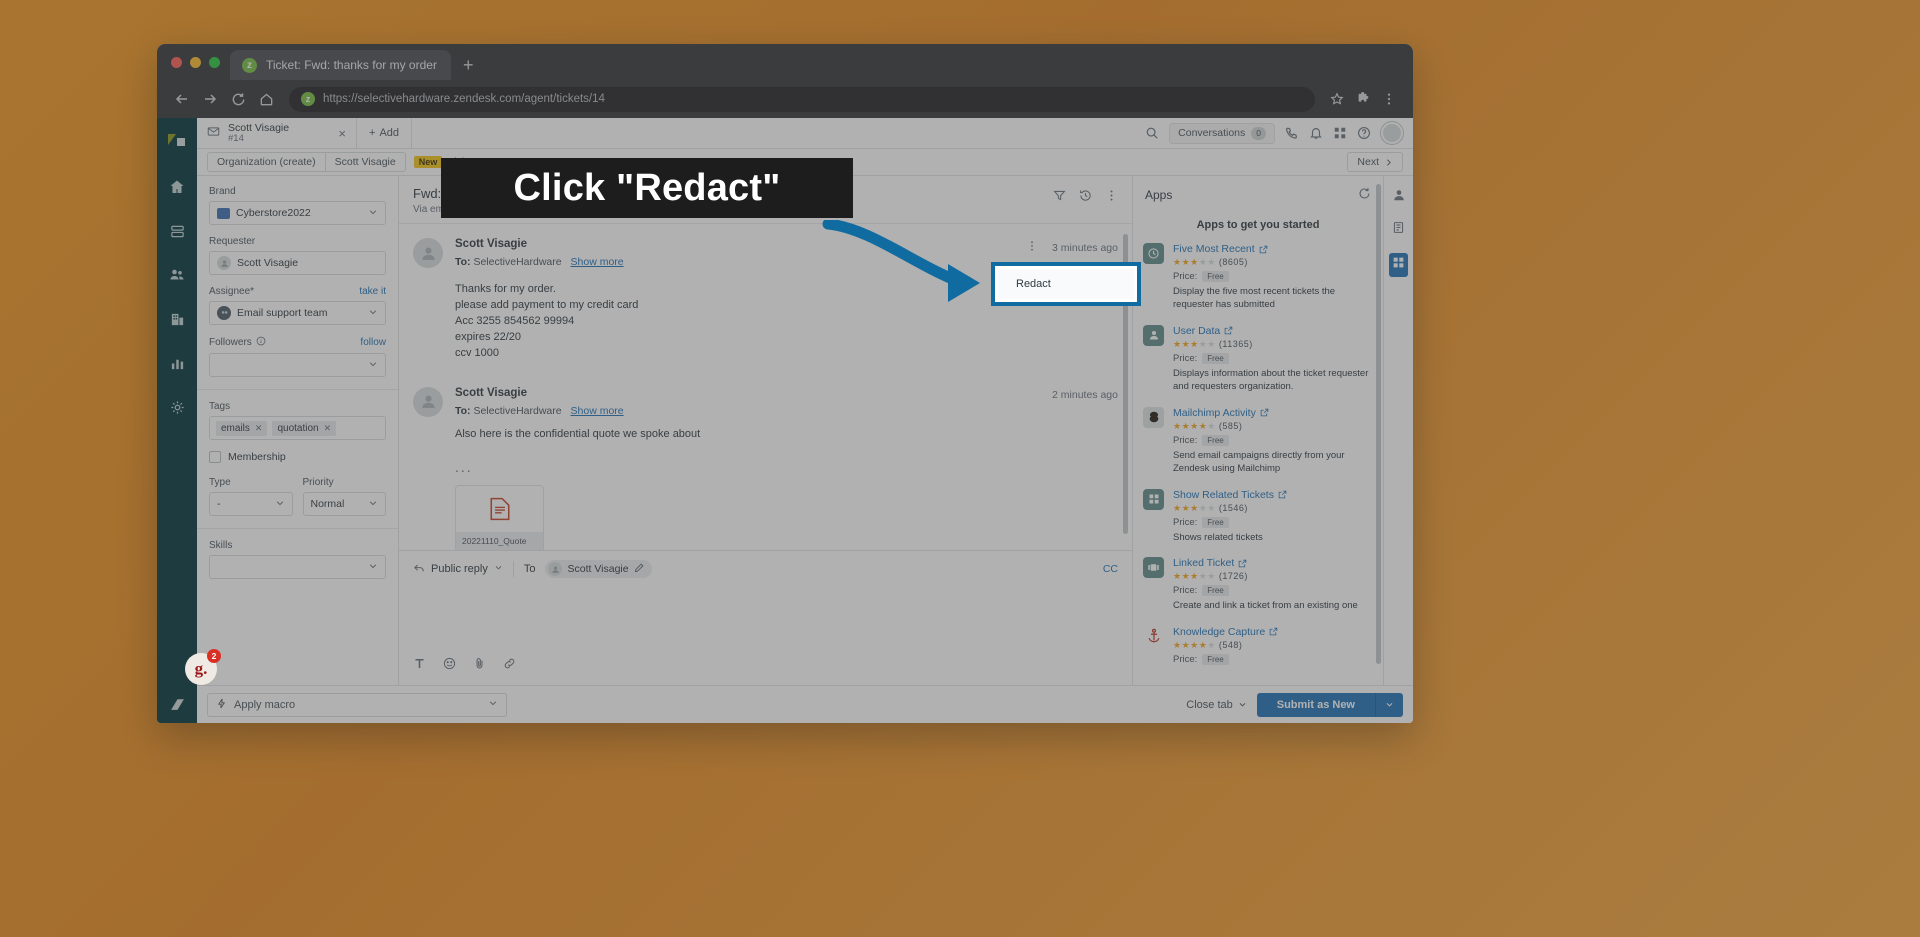  Describe the element at coordinates (1364, 133) in the screenshot. I see `help-icon` at that location.